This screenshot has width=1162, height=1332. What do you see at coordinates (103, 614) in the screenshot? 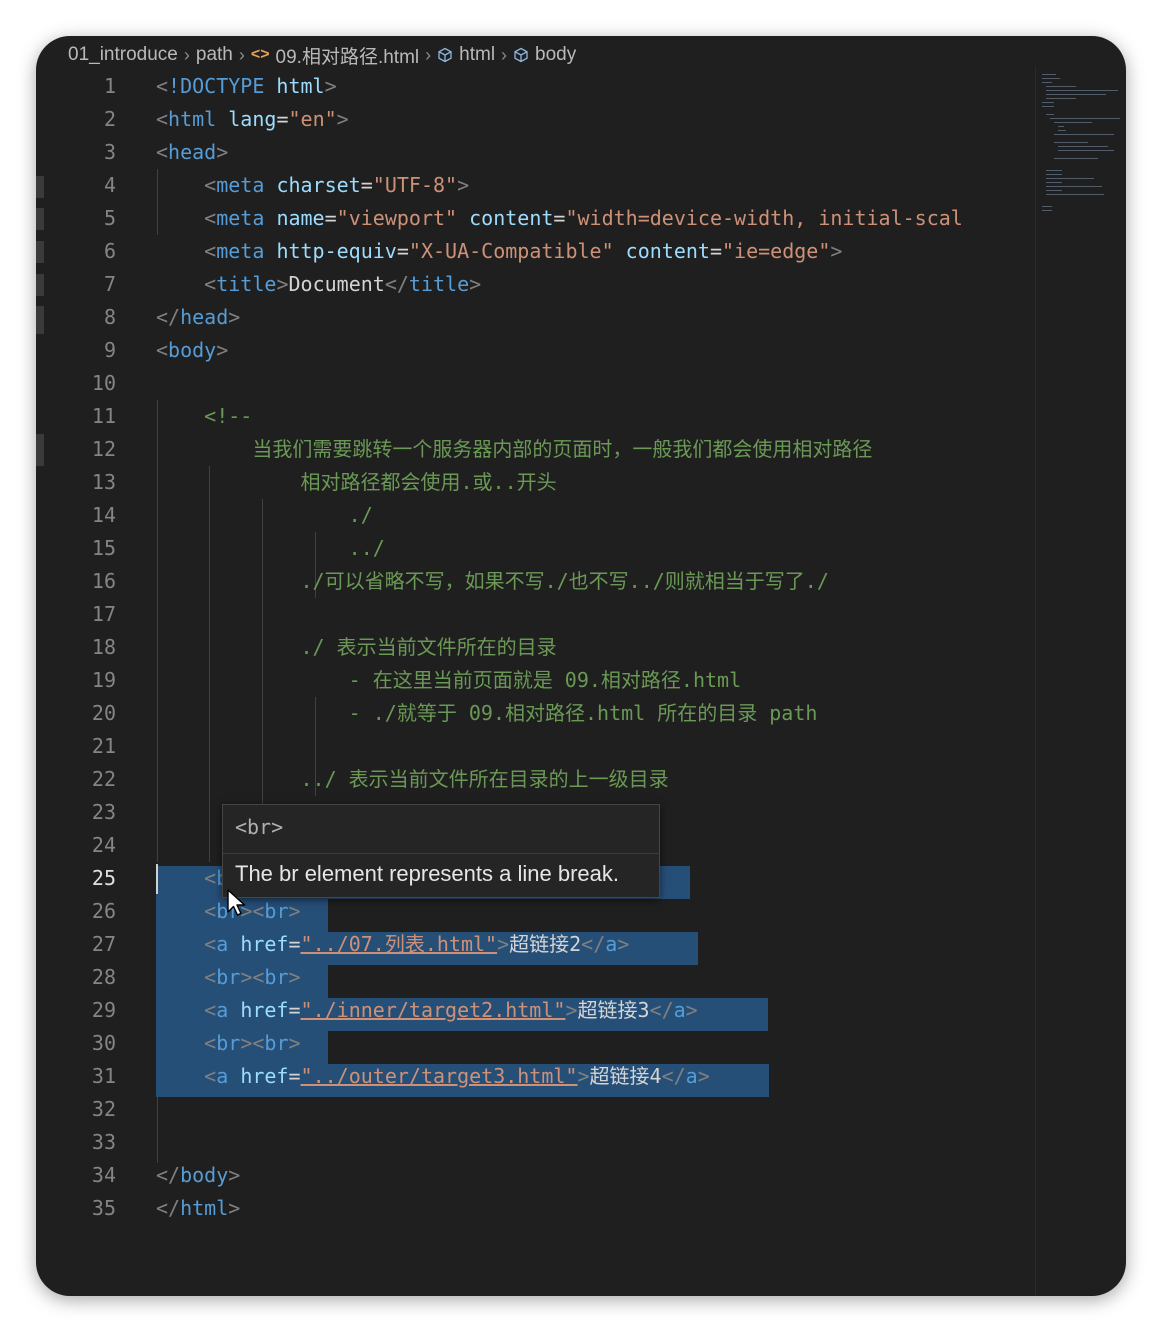
I see `line-number: 17` at bounding box center [103, 614].